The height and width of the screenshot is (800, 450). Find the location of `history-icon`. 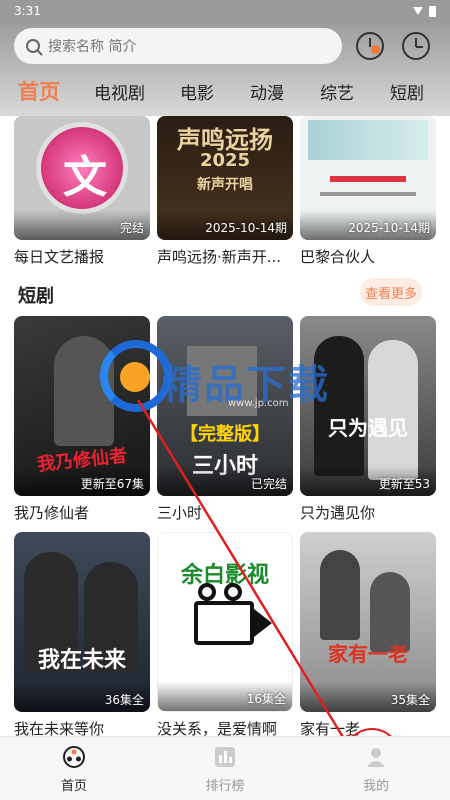

history-icon is located at coordinates (370, 46).